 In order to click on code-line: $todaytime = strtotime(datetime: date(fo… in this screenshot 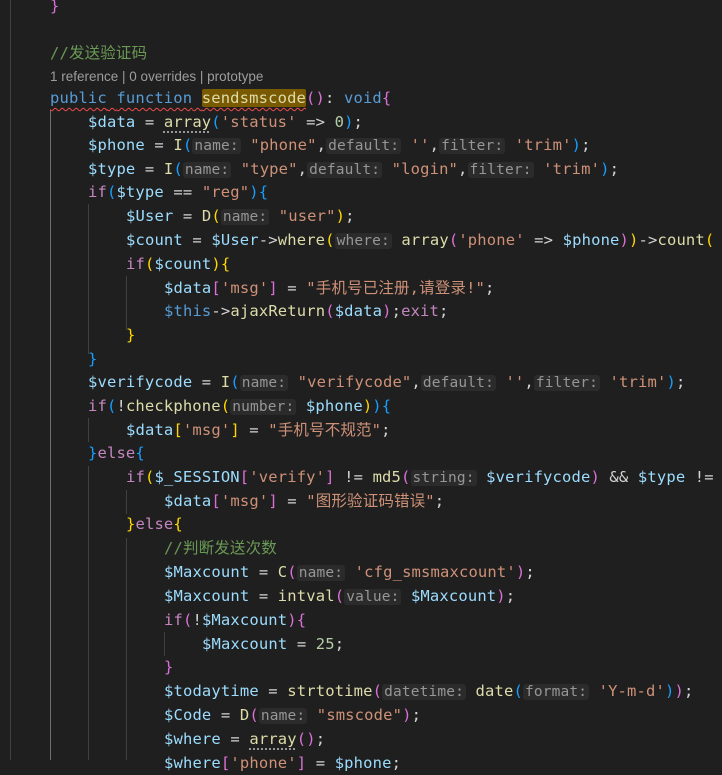, I will do `click(428, 691)`.